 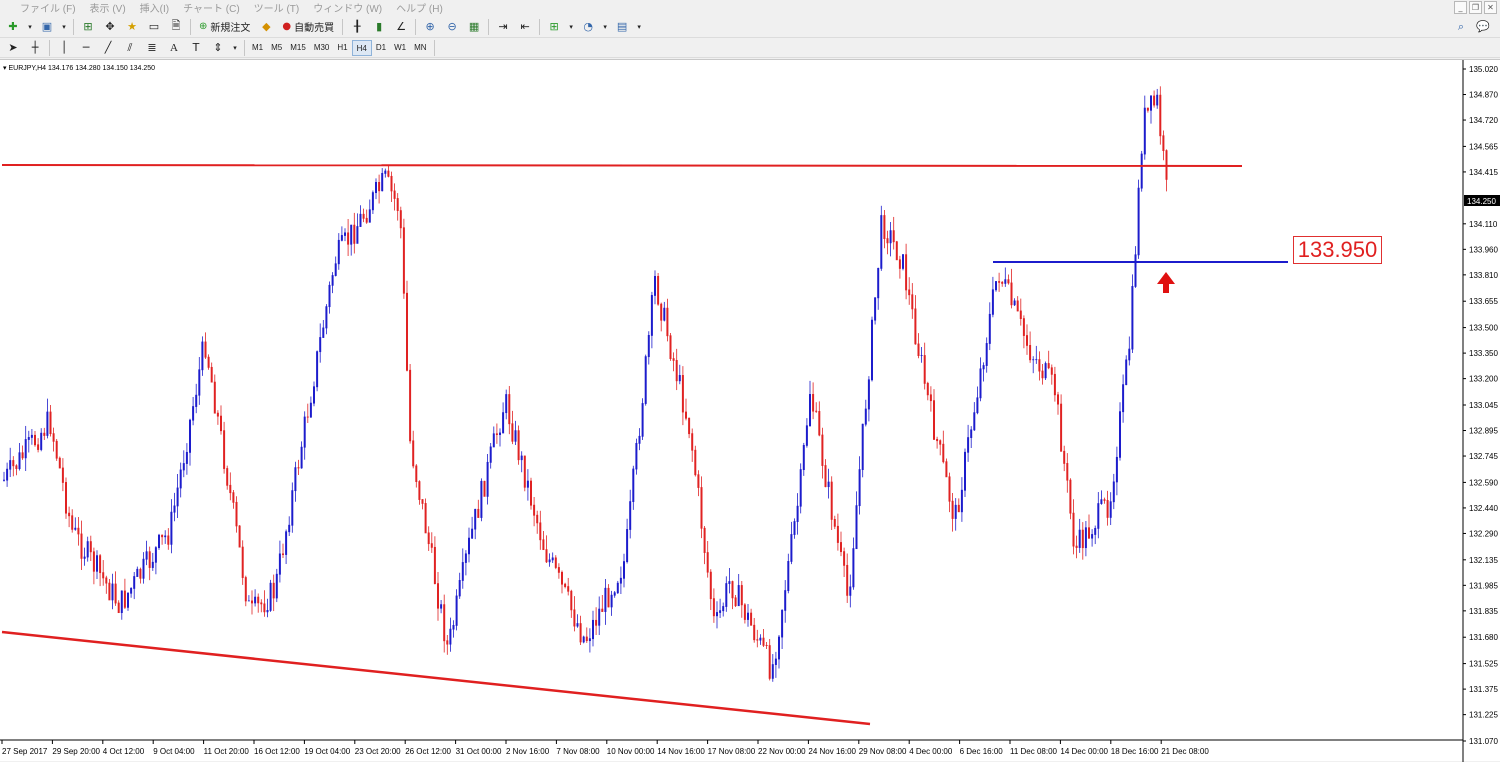 I want to click on tile-windows-icon: ▦, so click(x=474, y=27).